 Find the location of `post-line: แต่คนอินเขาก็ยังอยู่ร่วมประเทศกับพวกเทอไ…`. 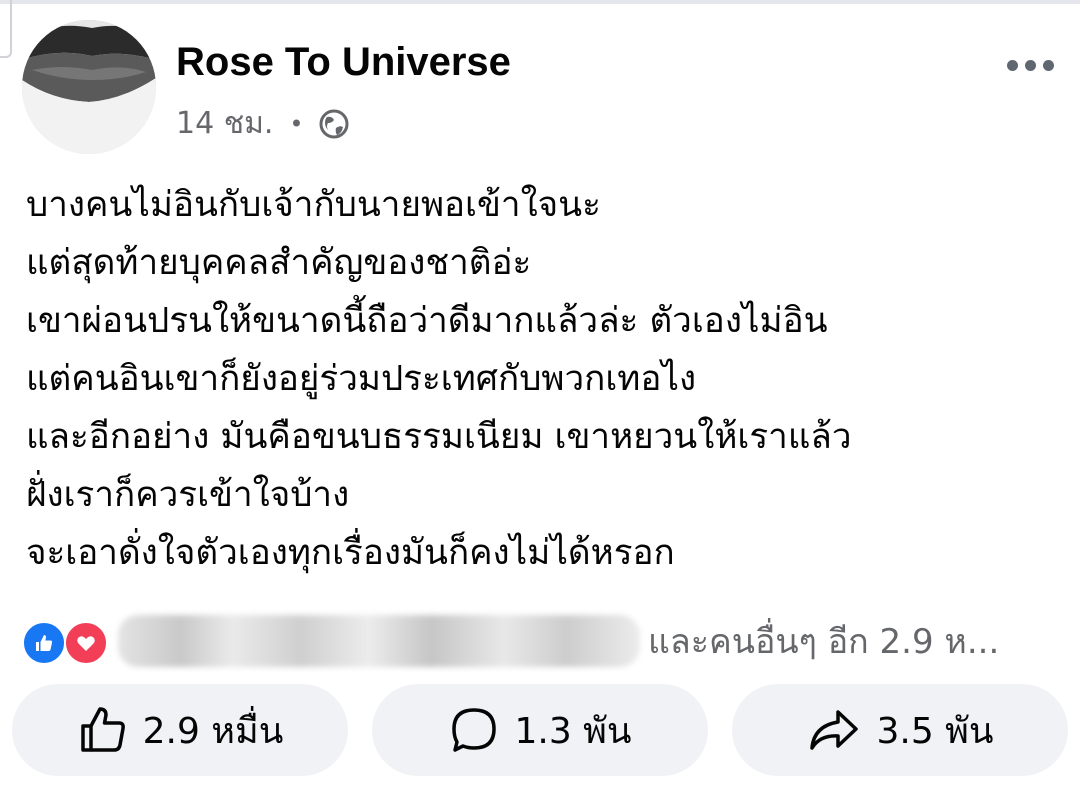

post-line: แต่คนอินเขาก็ยังอยู่ร่วมประเทศกับพวกเทอไ… is located at coordinates (361, 379).